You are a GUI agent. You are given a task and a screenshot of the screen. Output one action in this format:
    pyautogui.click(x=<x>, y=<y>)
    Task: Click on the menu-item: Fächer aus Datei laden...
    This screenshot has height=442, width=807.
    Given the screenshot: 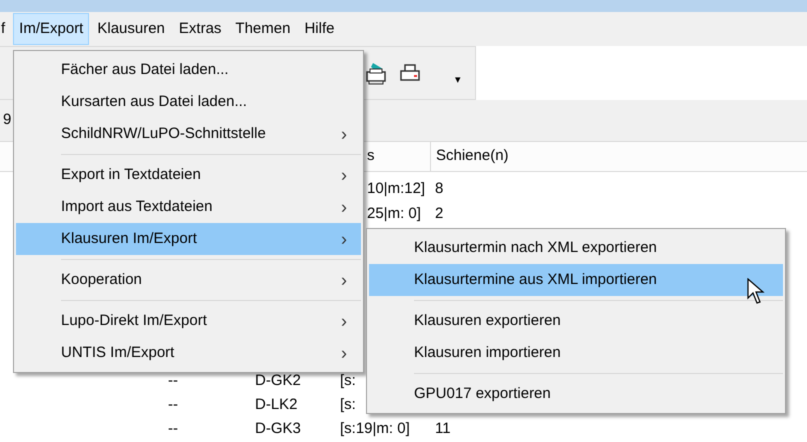 What is the action you would take?
    pyautogui.click(x=188, y=70)
    